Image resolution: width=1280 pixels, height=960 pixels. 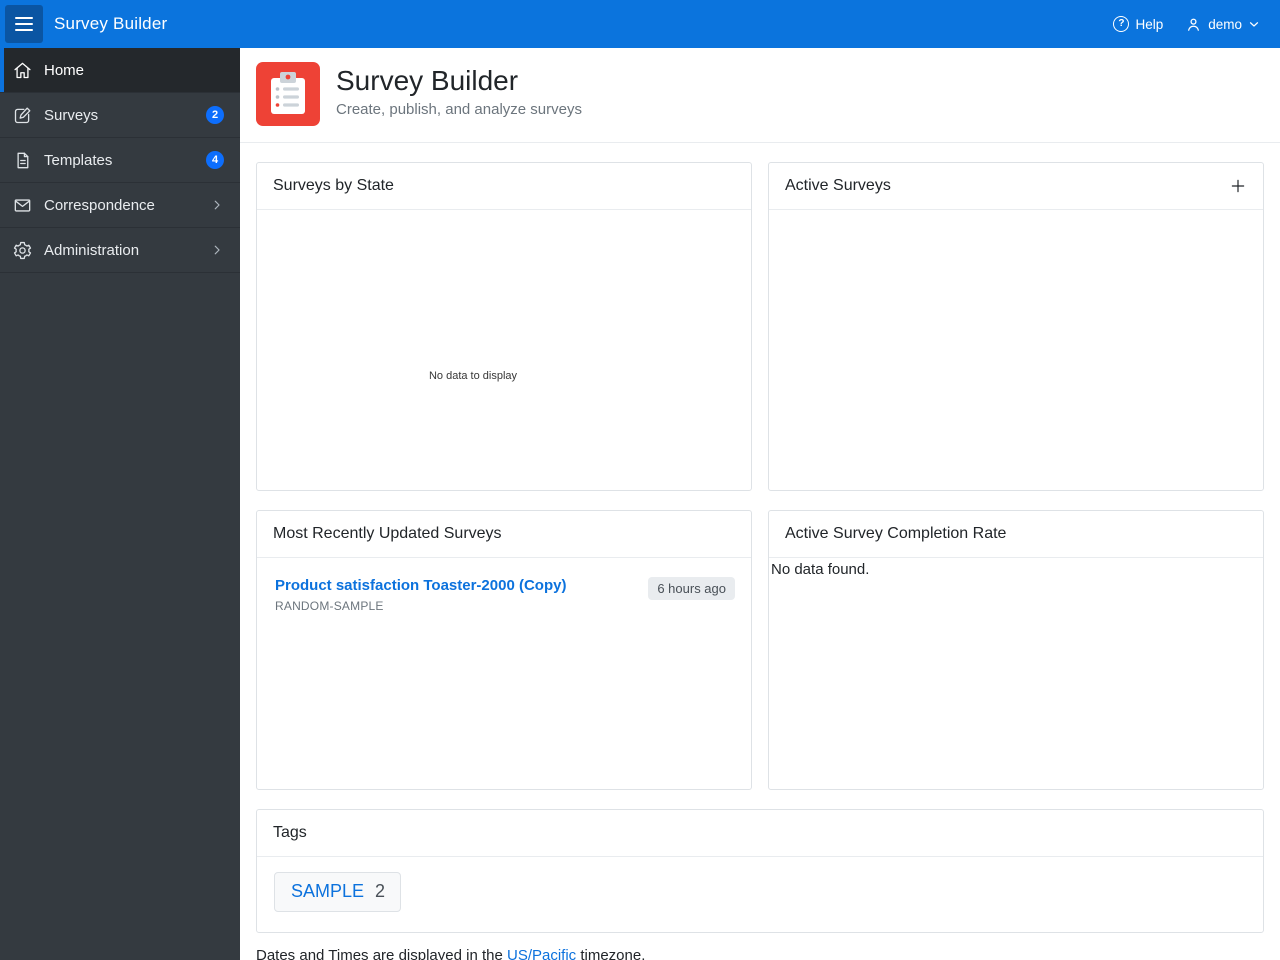 What do you see at coordinates (1016, 673) in the screenshot?
I see `completion-rate-body: No data found.` at bounding box center [1016, 673].